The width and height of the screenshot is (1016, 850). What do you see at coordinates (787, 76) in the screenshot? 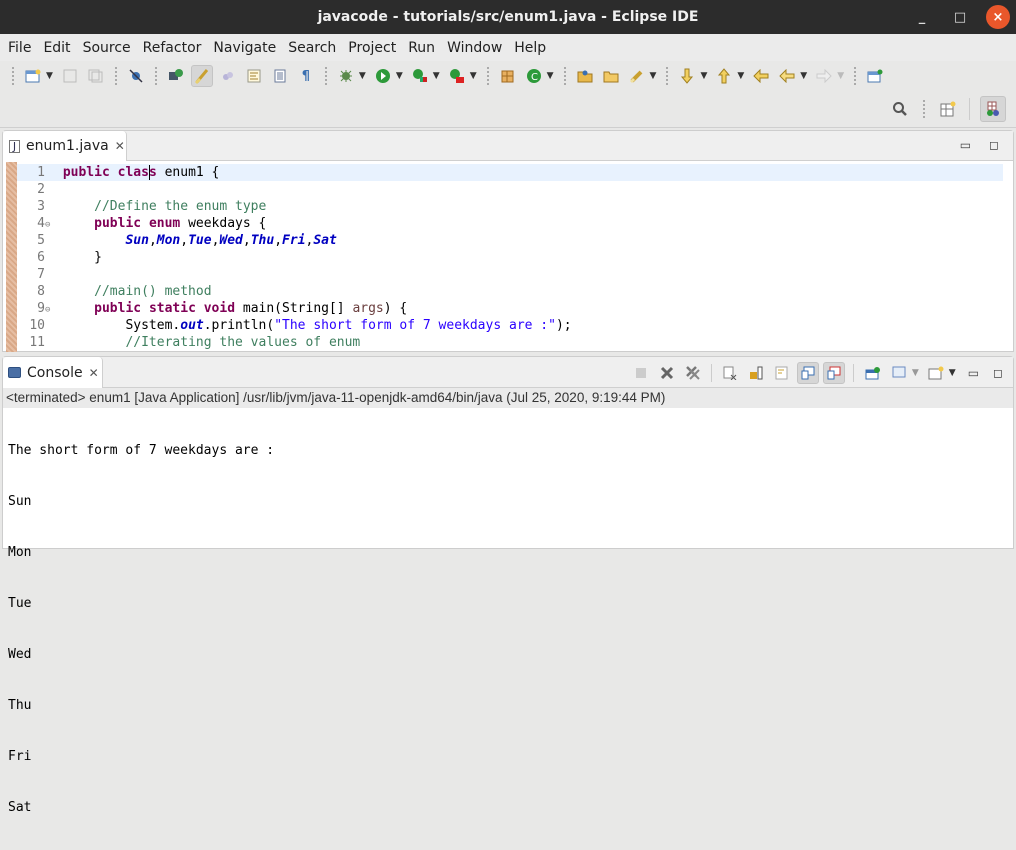
I see `back-button` at bounding box center [787, 76].